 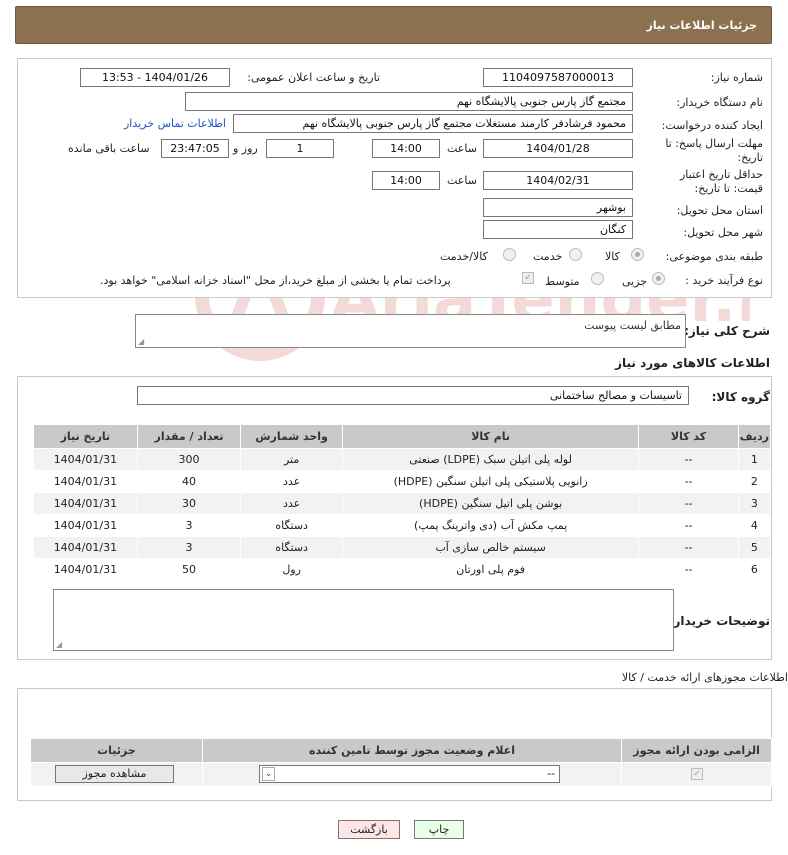 What do you see at coordinates (410, 331) in the screenshot?
I see `description-textarea: مطابق لیست پیوست ◢` at bounding box center [410, 331].